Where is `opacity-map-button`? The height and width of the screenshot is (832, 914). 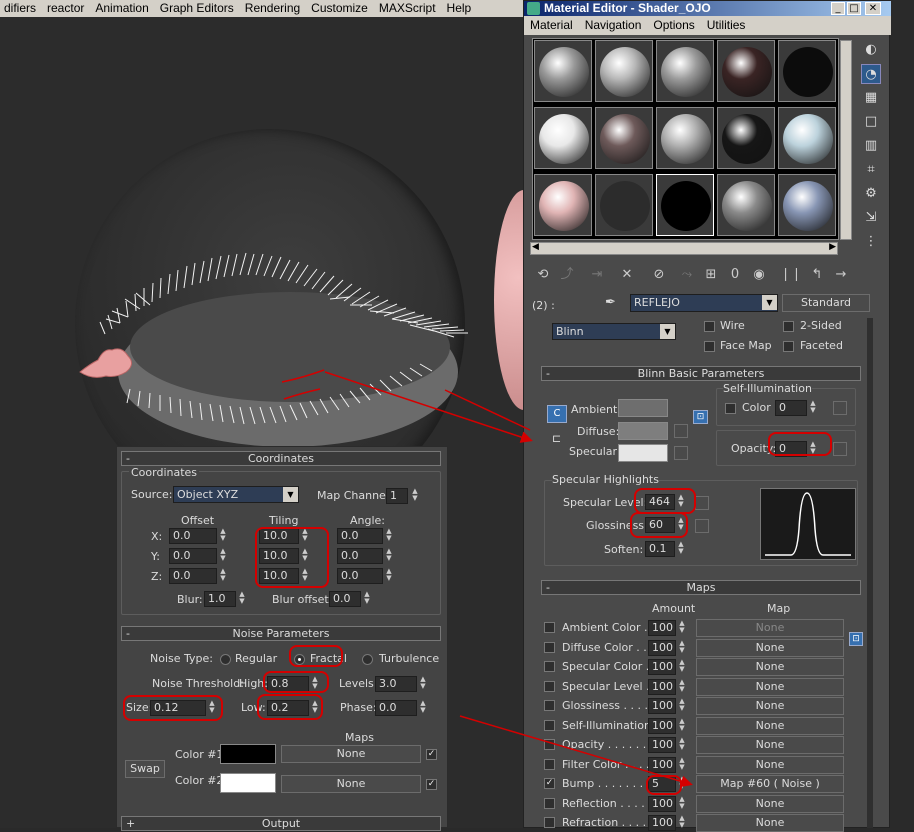 opacity-map-button is located at coordinates (840, 449).